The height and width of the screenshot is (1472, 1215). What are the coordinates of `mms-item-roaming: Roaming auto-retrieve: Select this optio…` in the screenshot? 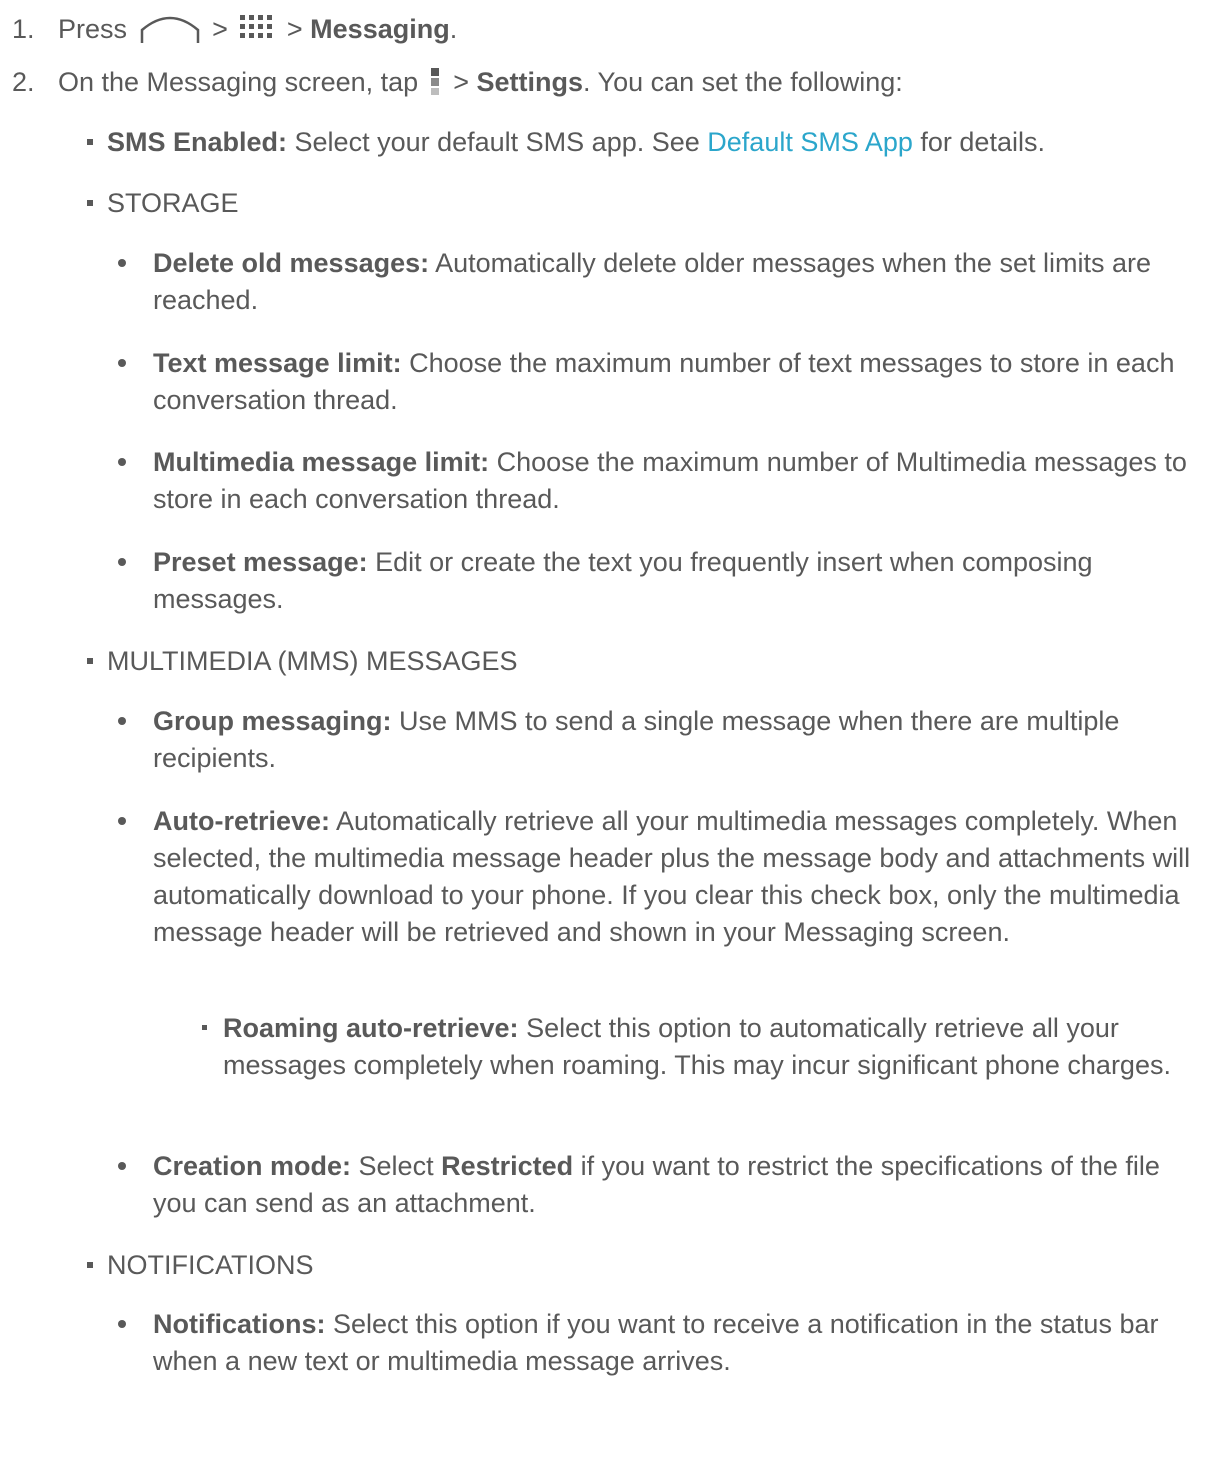 It's located at (702, 1047).